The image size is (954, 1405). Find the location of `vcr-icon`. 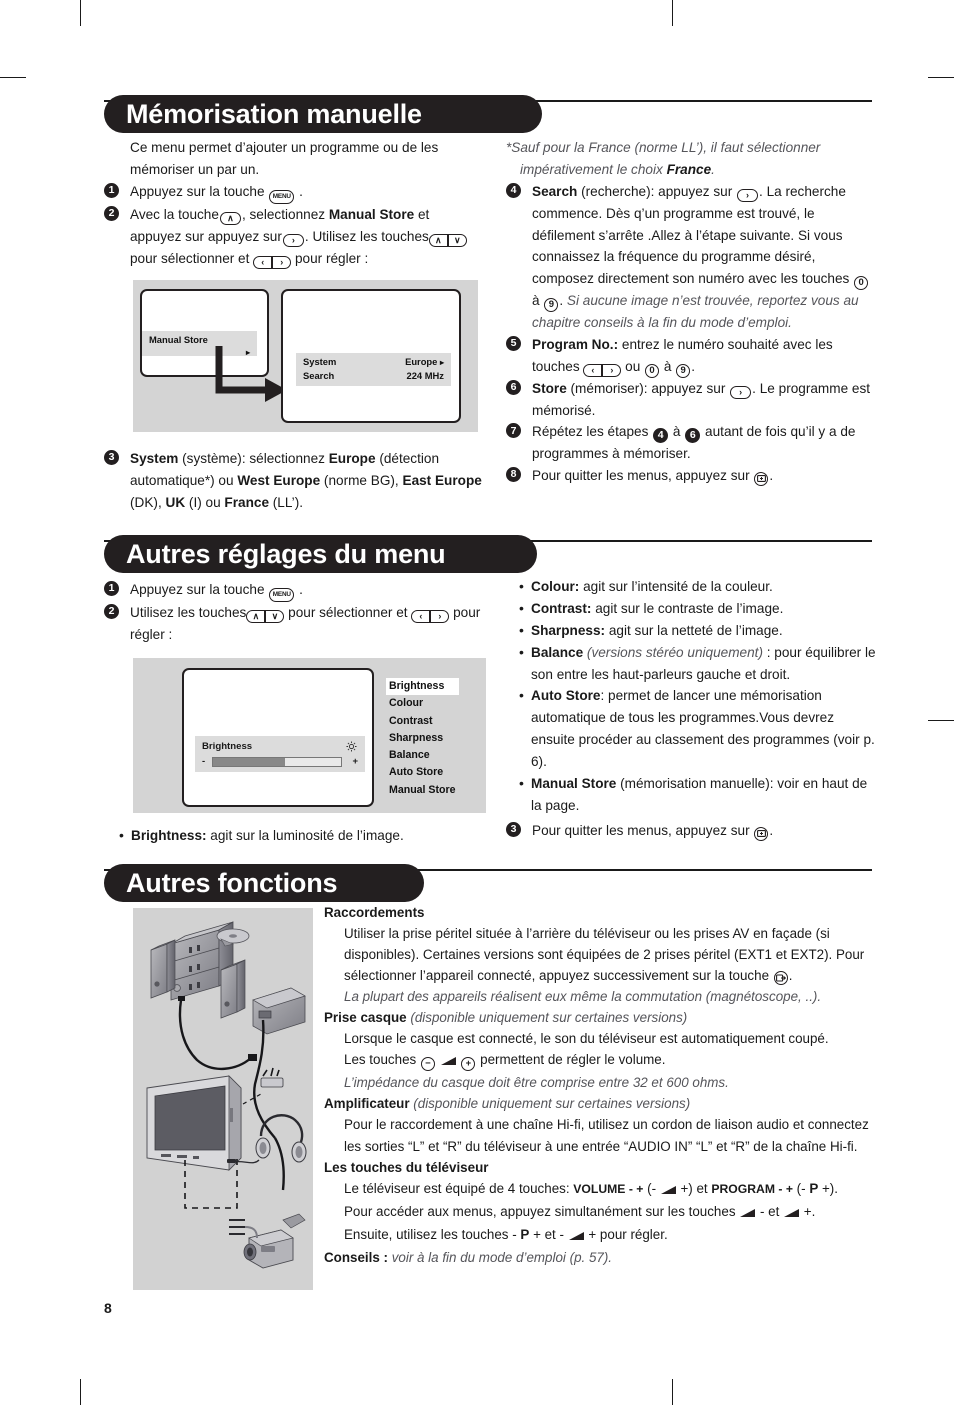

vcr-icon is located at coordinates (279, 1011).